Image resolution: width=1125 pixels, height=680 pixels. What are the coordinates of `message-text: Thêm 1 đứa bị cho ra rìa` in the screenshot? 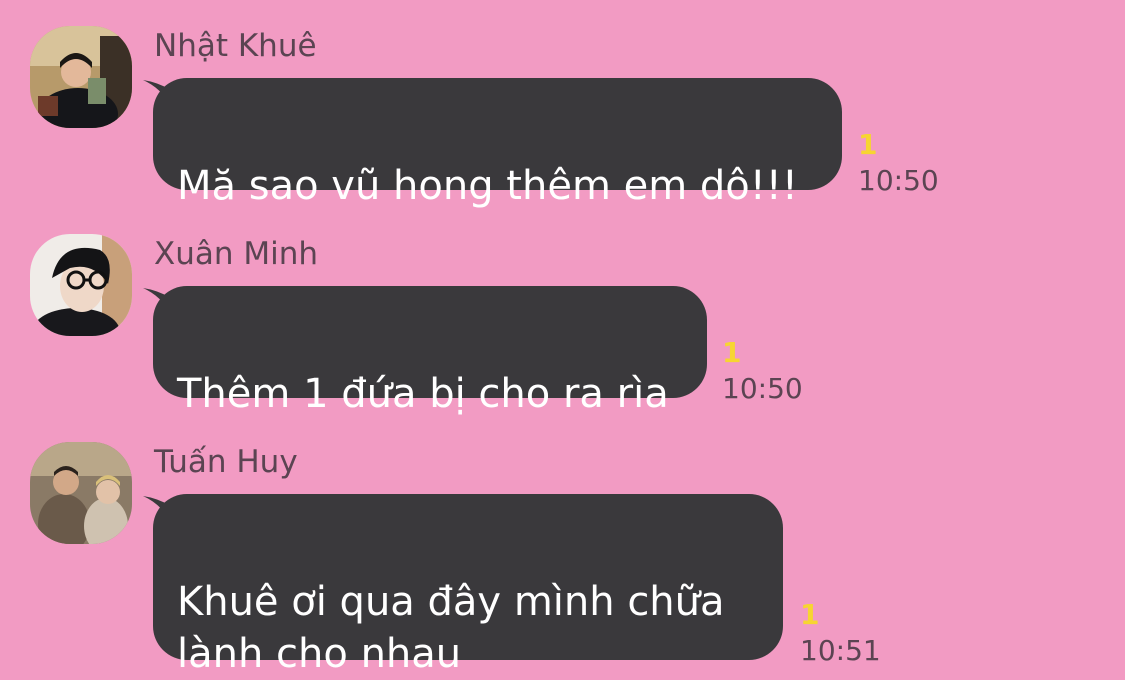 It's located at (423, 394).